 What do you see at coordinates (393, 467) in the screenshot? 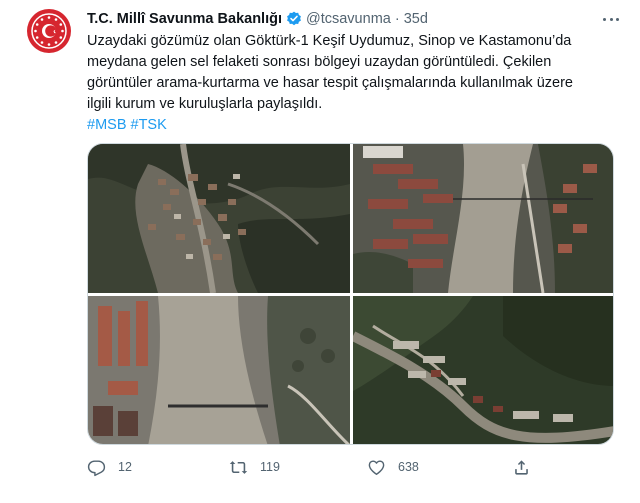
I see `like-button: 638` at bounding box center [393, 467].